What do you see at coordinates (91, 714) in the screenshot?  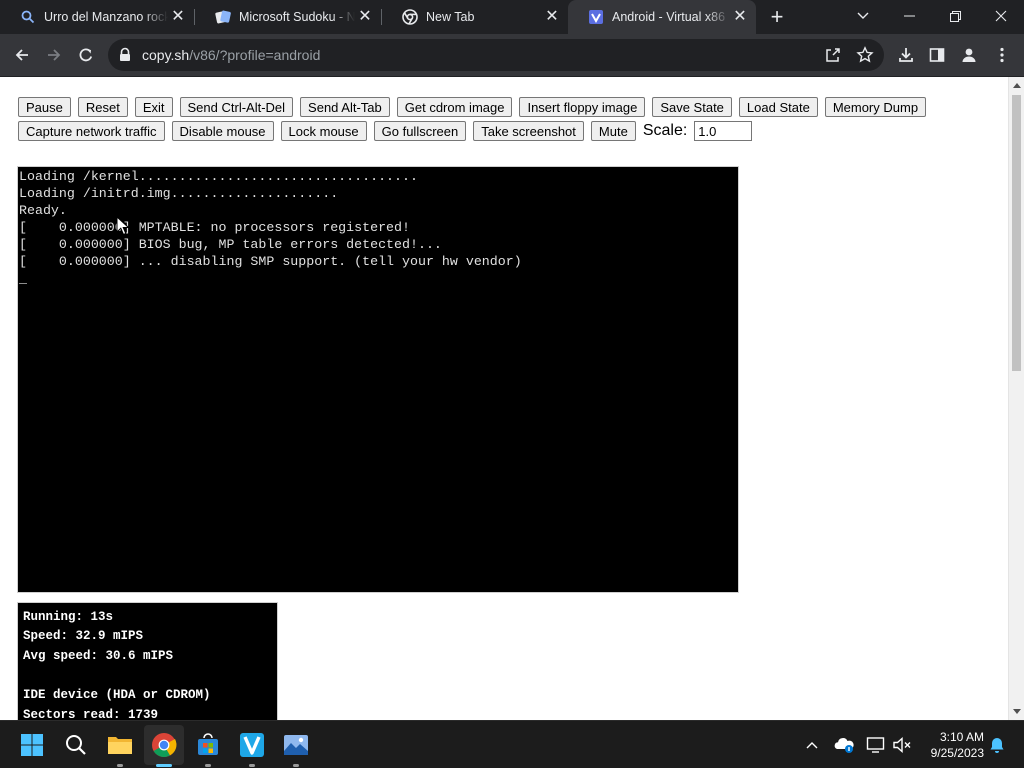 I see `sectors-read: Sectors read: 1739` at bounding box center [91, 714].